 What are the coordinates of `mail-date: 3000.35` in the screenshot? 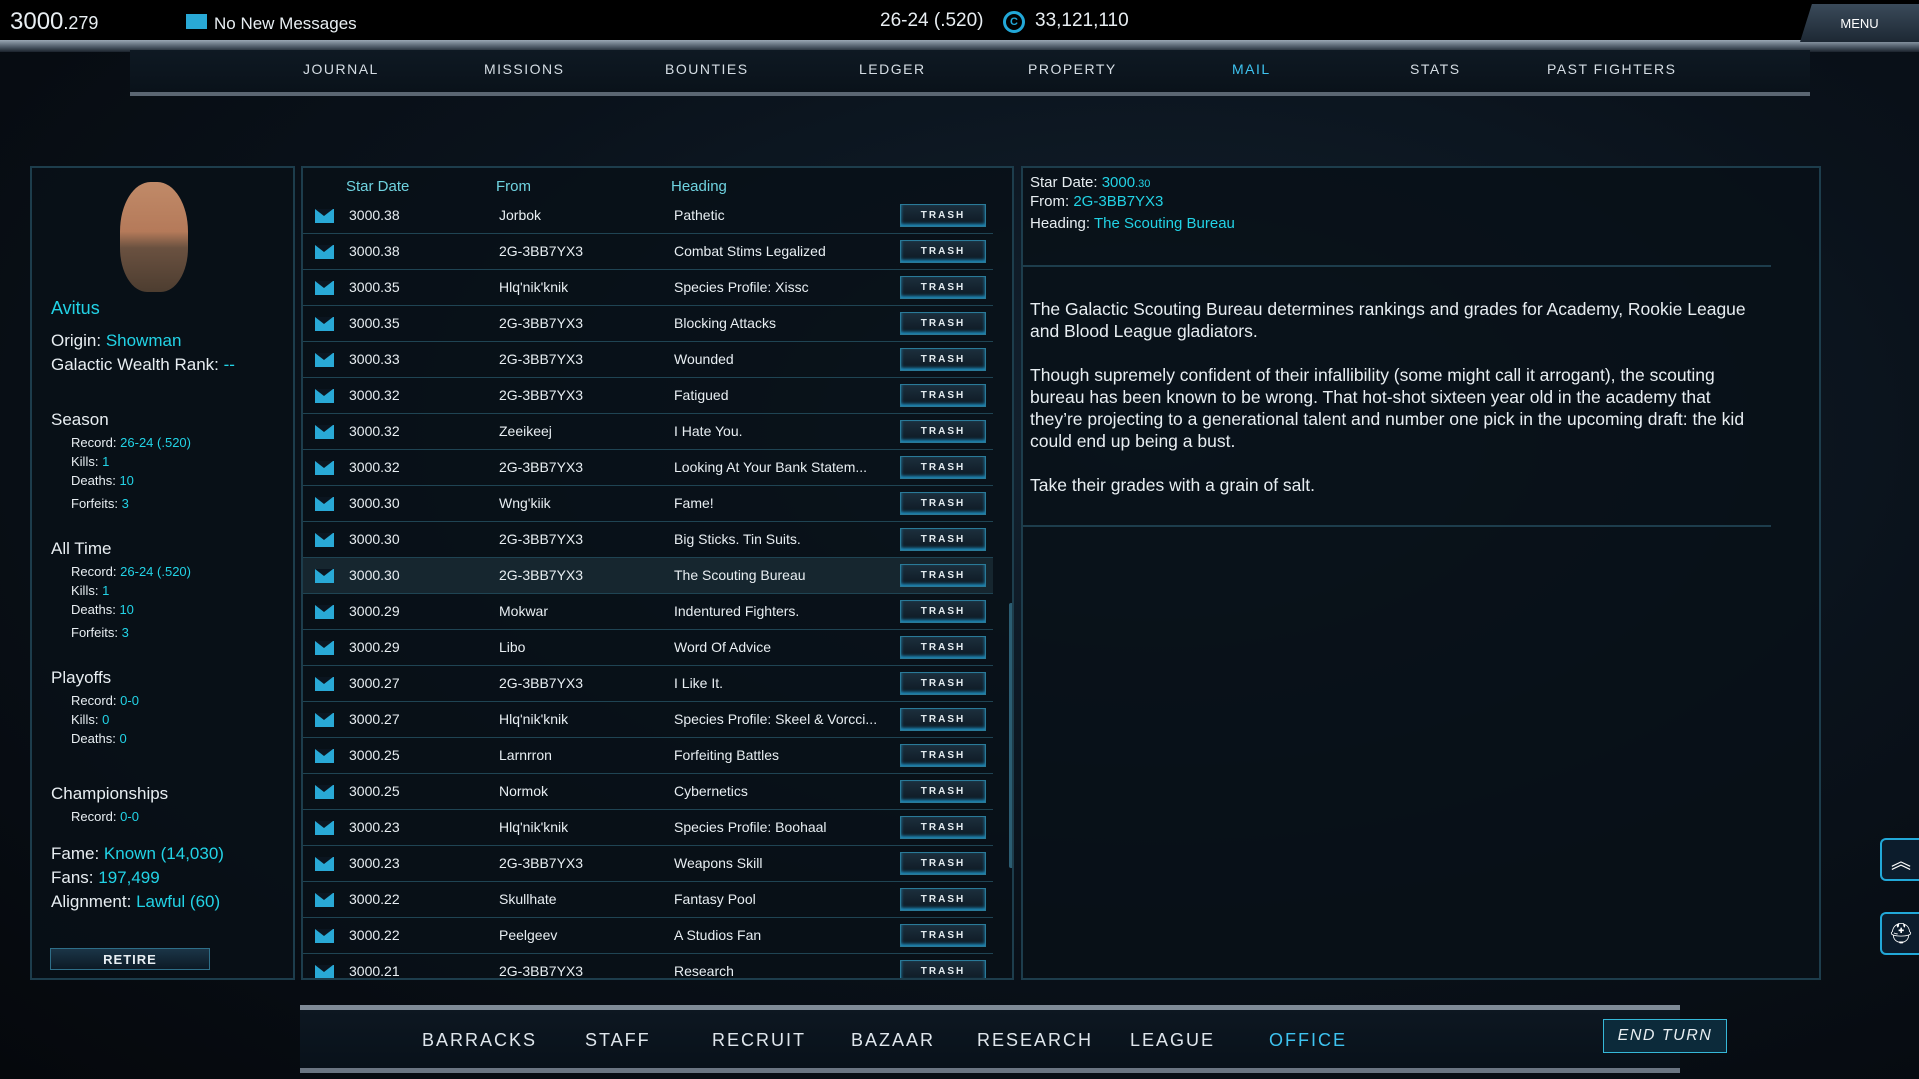 It's located at (374, 287).